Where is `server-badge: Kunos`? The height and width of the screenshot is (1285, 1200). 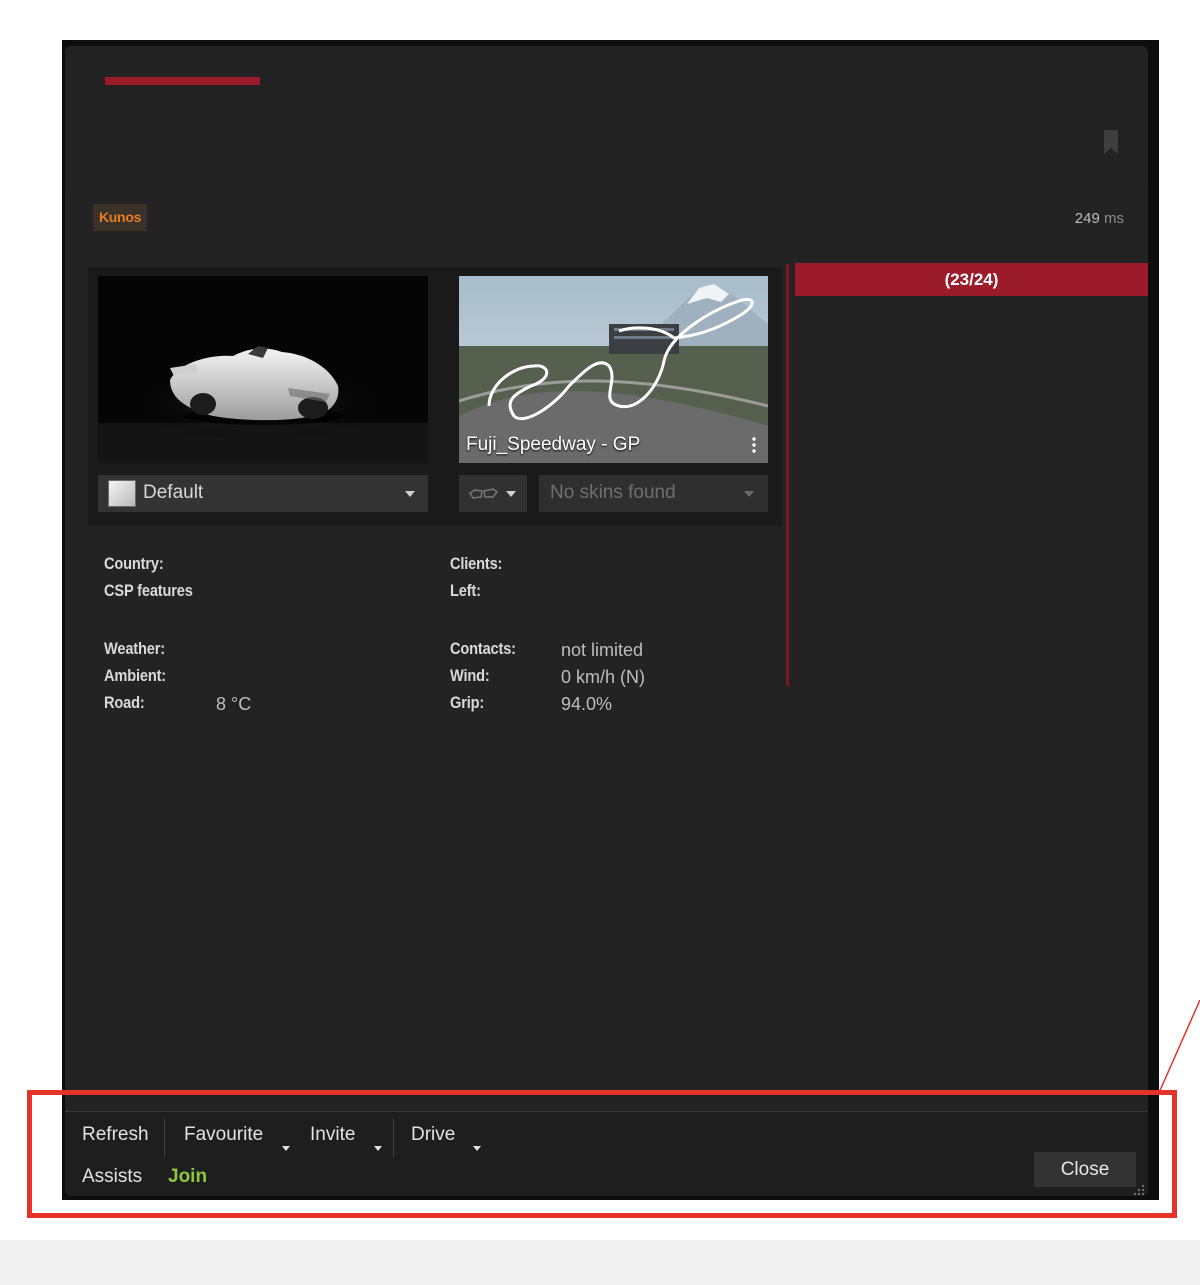 server-badge: Kunos is located at coordinates (120, 217).